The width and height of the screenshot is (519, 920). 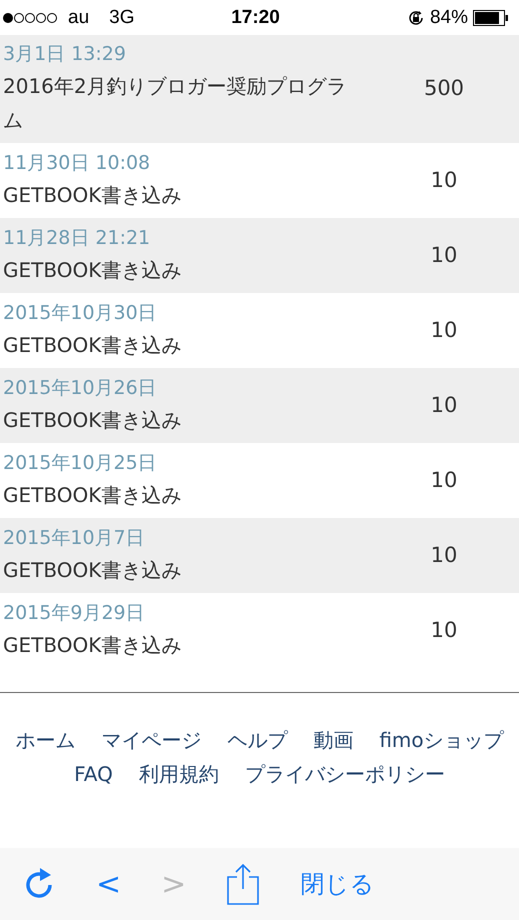 I want to click on footer-link: マイページ, so click(x=151, y=740).